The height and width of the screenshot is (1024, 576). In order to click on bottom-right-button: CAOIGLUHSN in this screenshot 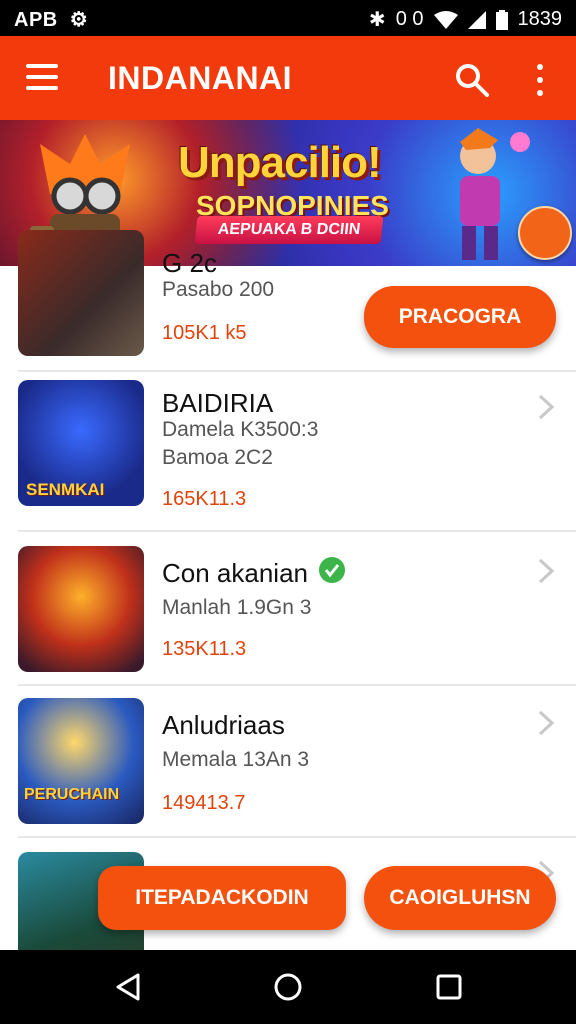, I will do `click(460, 898)`.